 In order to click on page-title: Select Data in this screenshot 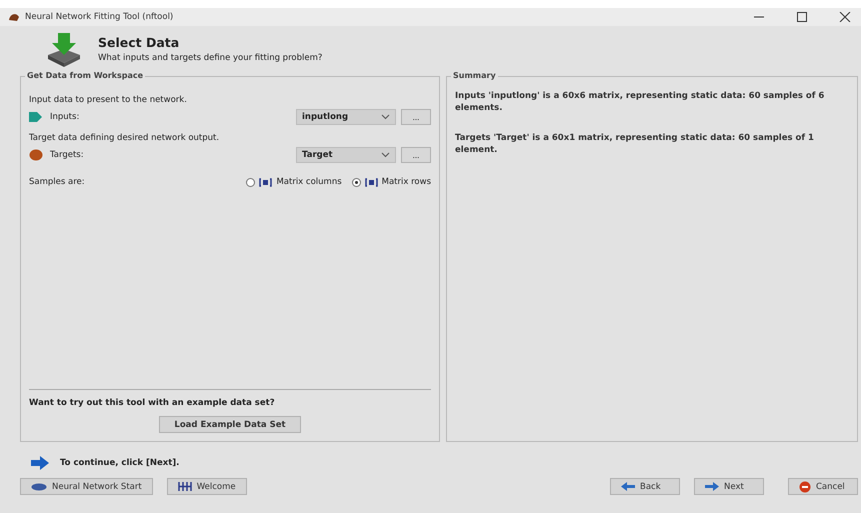, I will do `click(139, 42)`.